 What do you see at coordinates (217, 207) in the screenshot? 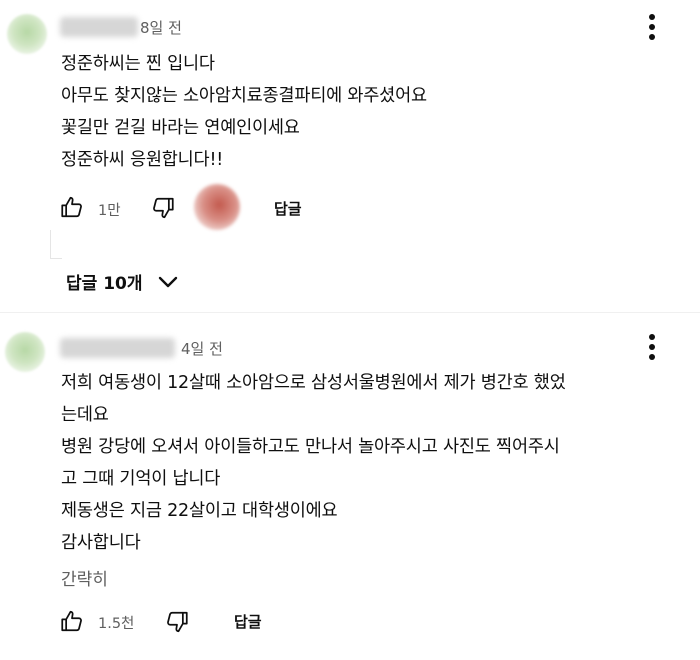
I see `creator-heart-avatar` at bounding box center [217, 207].